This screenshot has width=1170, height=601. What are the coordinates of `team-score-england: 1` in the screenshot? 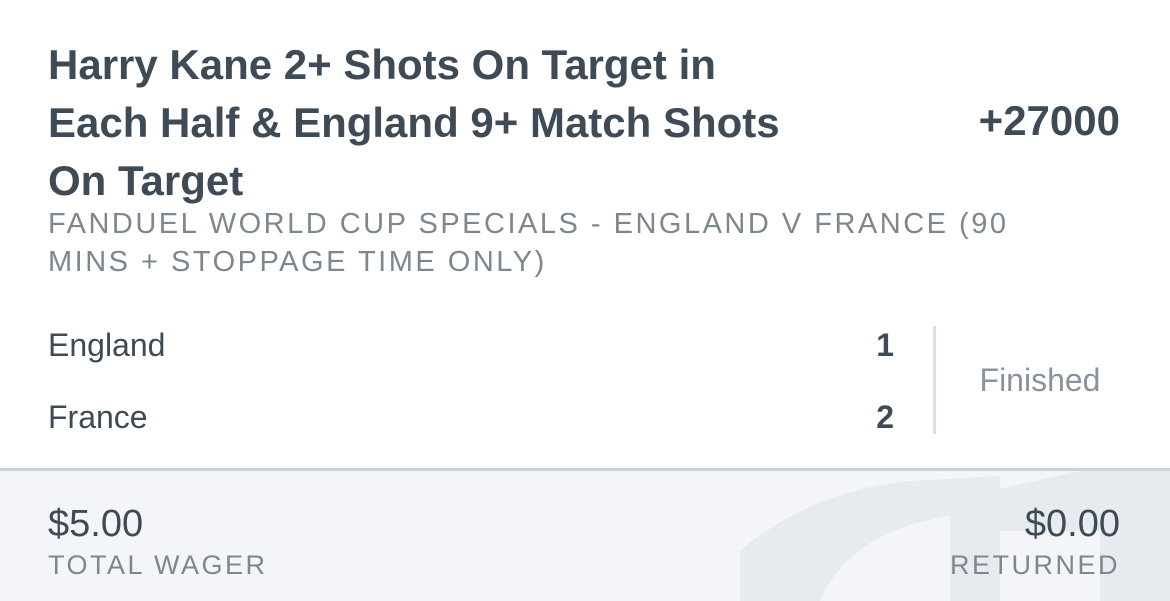 It's located at (885, 345).